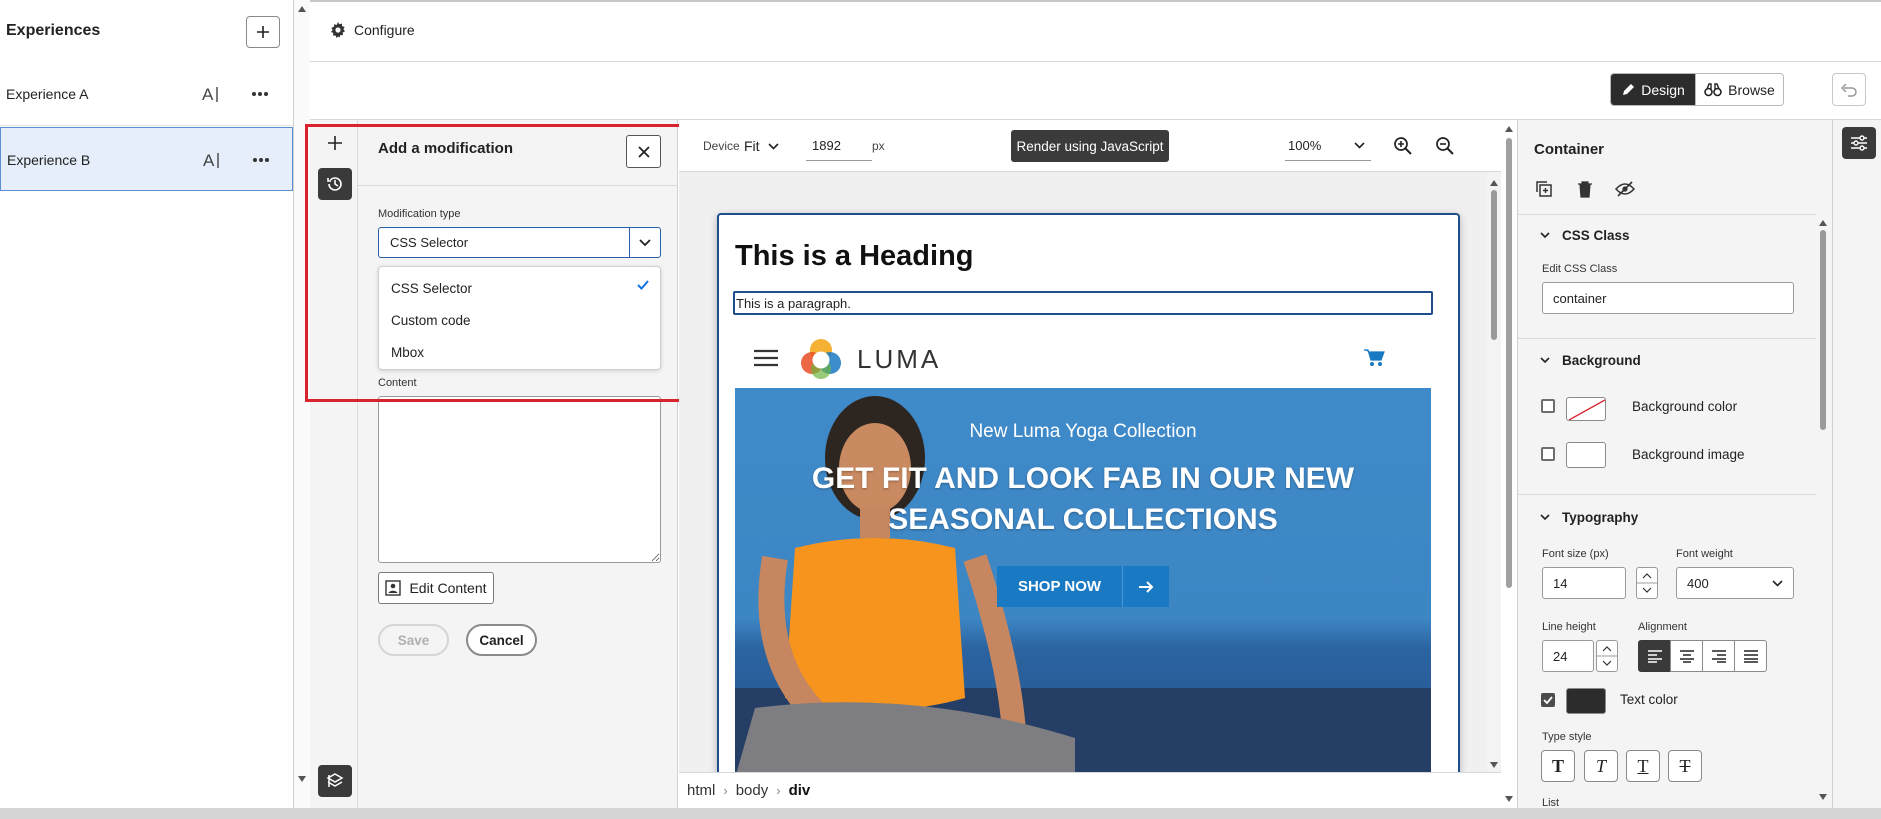 This screenshot has width=1881, height=819. What do you see at coordinates (1600, 517) in the screenshot?
I see `typography-section-title: Typography` at bounding box center [1600, 517].